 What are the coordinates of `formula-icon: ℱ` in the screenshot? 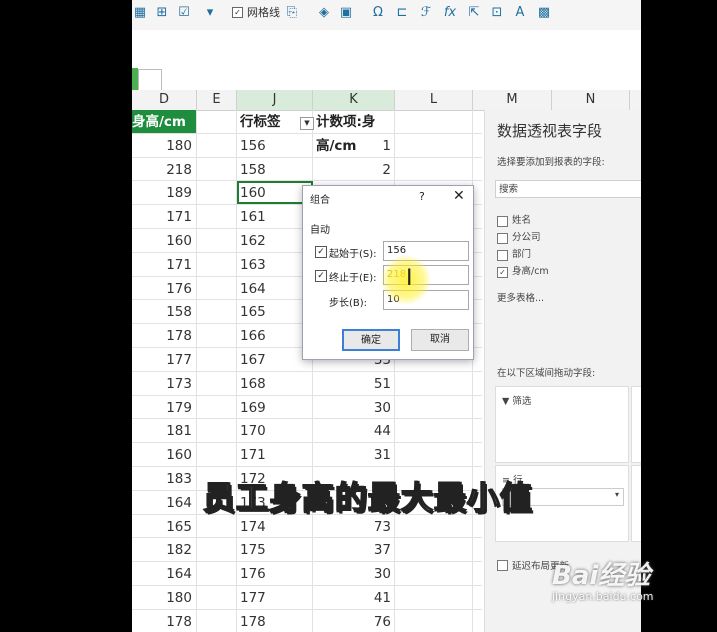 It's located at (426, 13).